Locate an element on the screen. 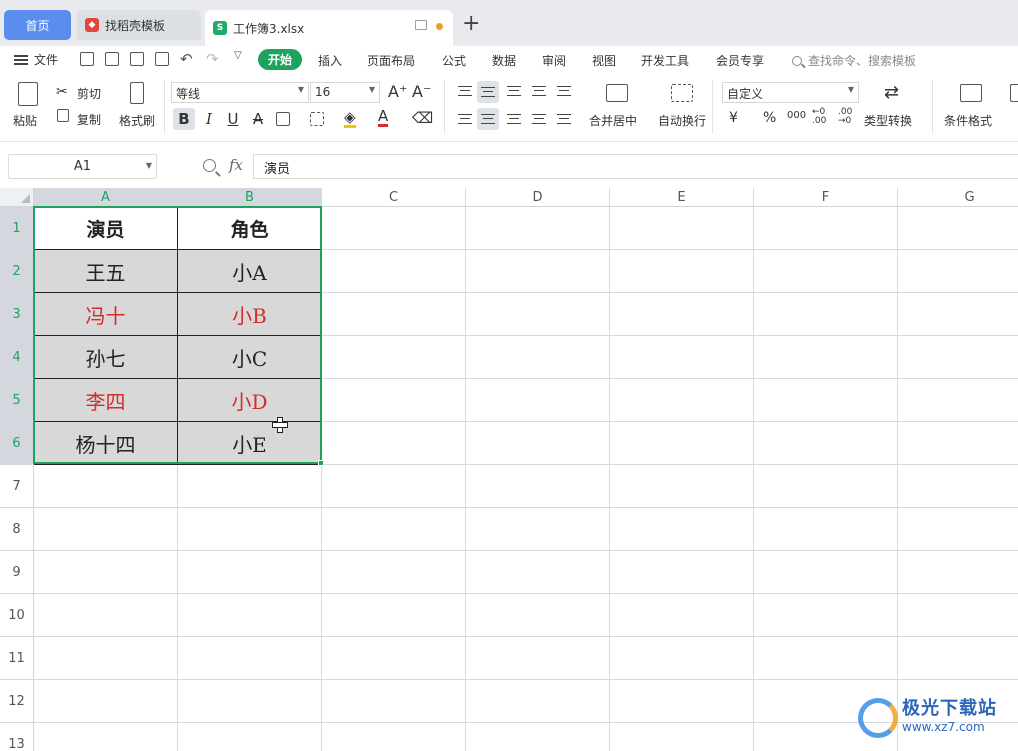 Image resolution: width=1018 pixels, height=751 pixels. fill-handle is located at coordinates (321, 463).